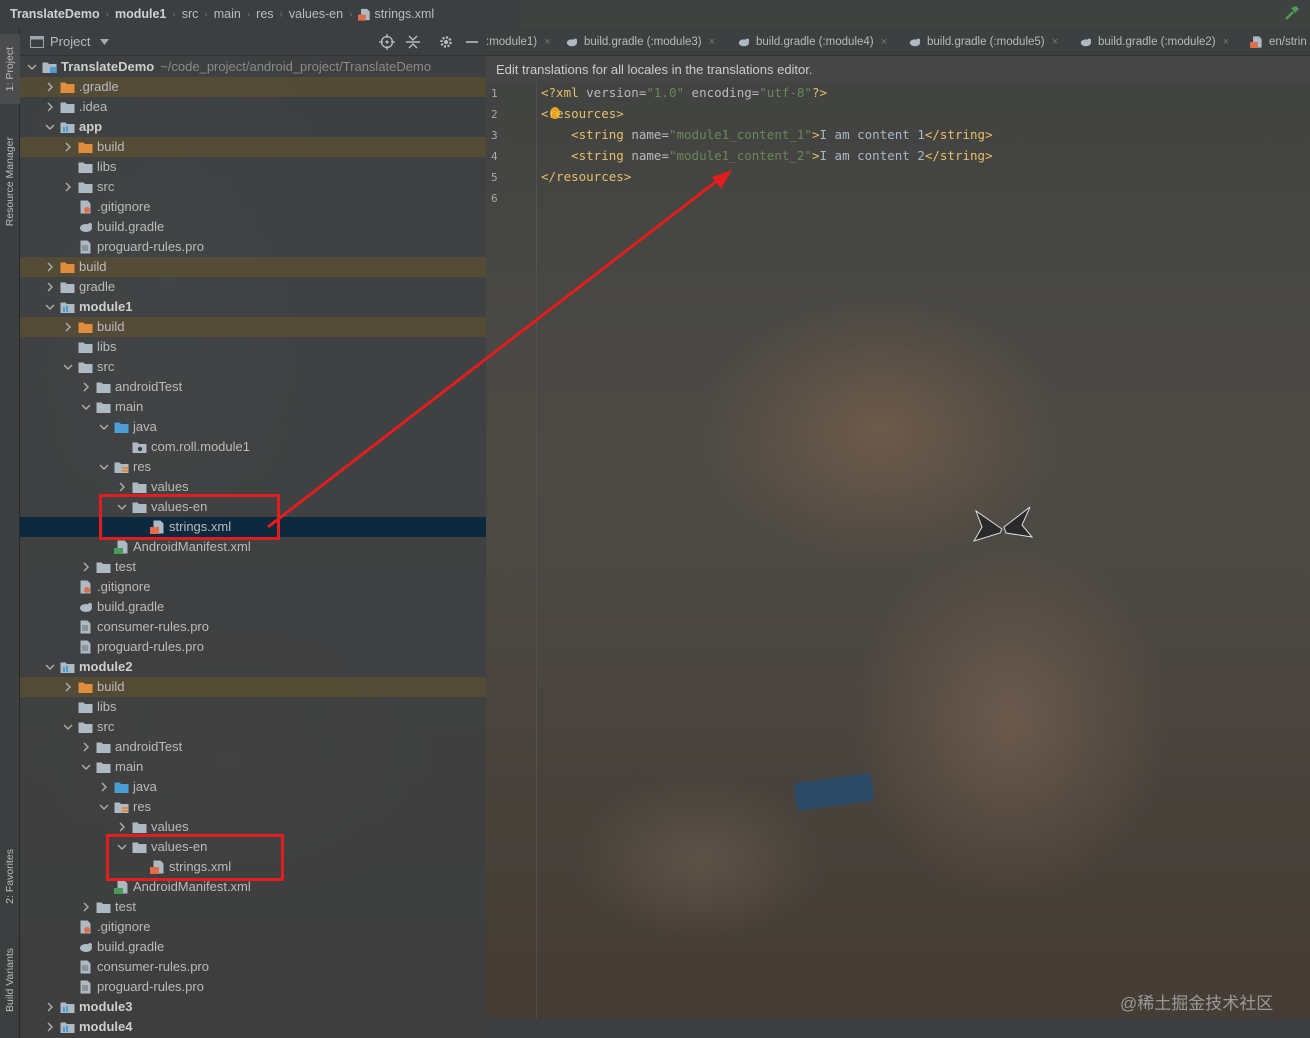 The image size is (1310, 1038). I want to click on build-hammer-icon, so click(1292, 13).